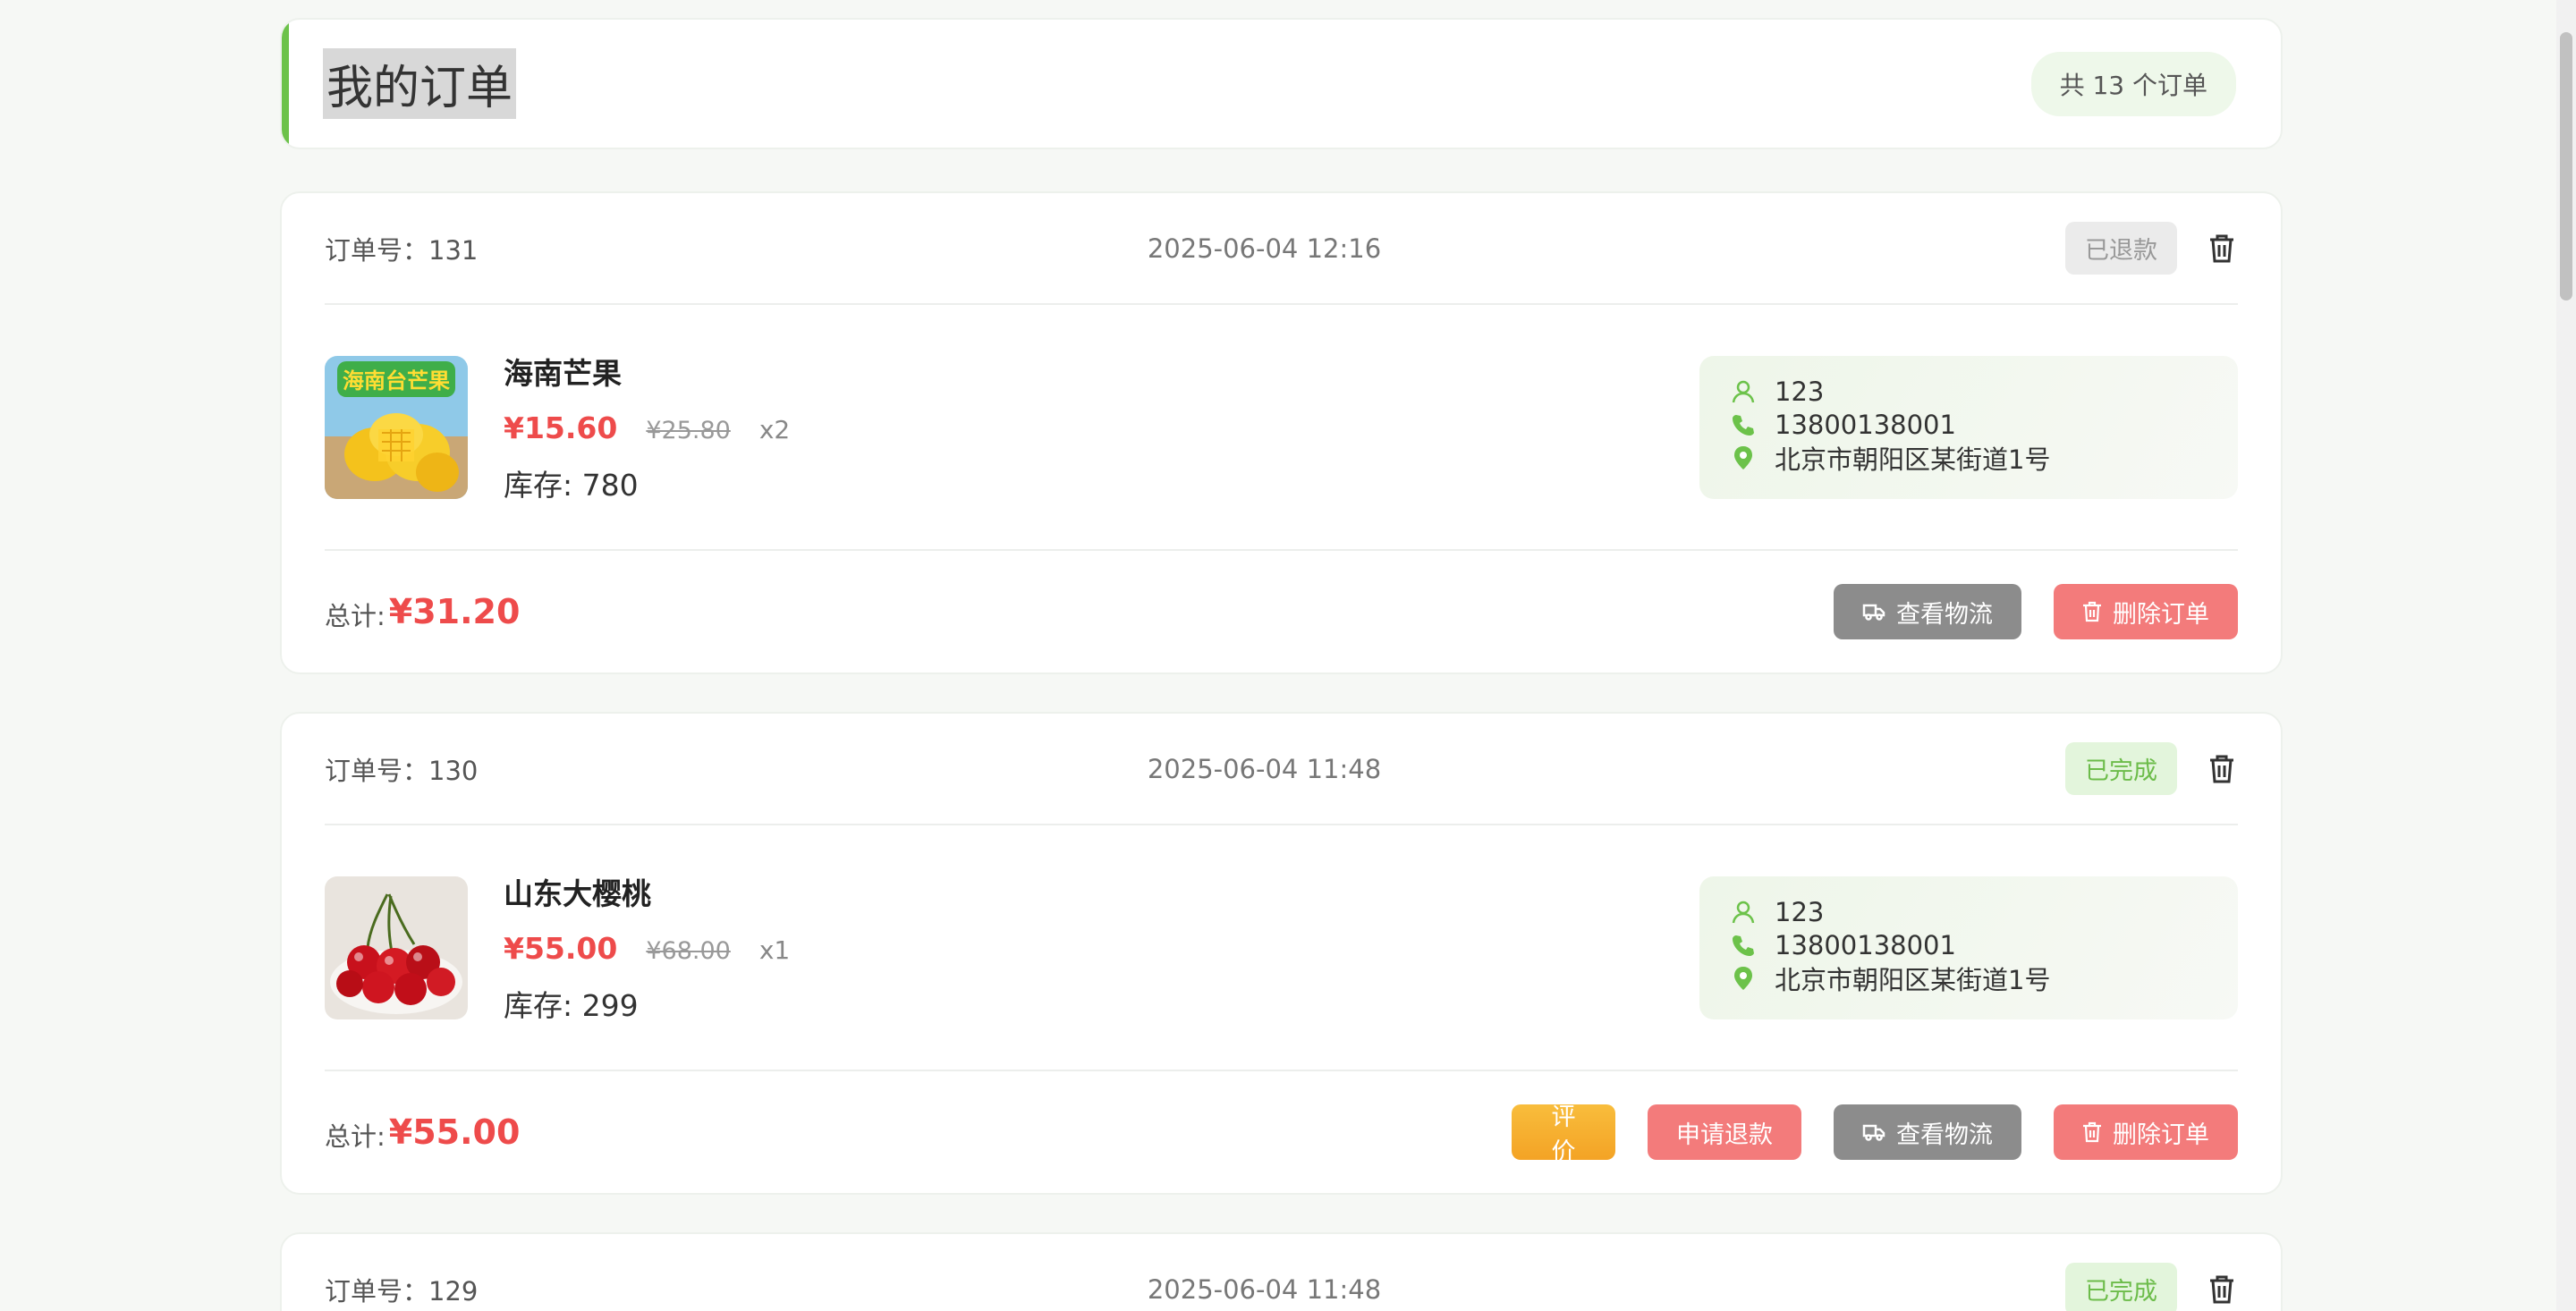 The height and width of the screenshot is (1311, 2576). I want to click on price-line: ¥15.60 ¥25.80 x2, so click(647, 427).